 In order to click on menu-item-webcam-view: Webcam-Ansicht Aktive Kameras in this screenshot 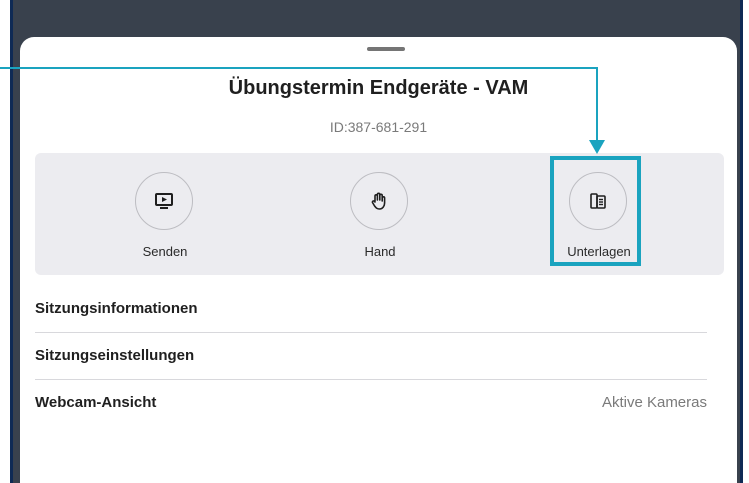, I will do `click(371, 402)`.